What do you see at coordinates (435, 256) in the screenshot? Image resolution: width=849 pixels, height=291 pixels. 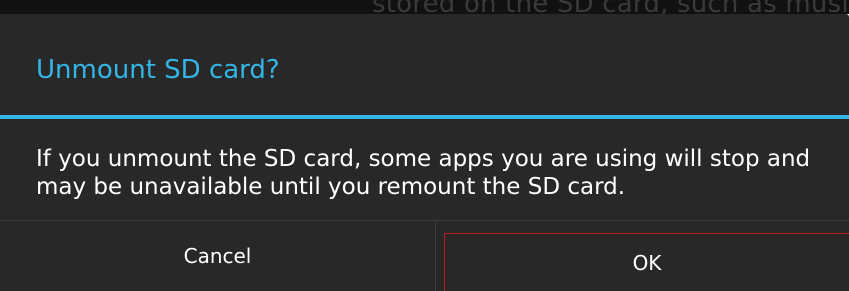 I see `button-divider` at bounding box center [435, 256].